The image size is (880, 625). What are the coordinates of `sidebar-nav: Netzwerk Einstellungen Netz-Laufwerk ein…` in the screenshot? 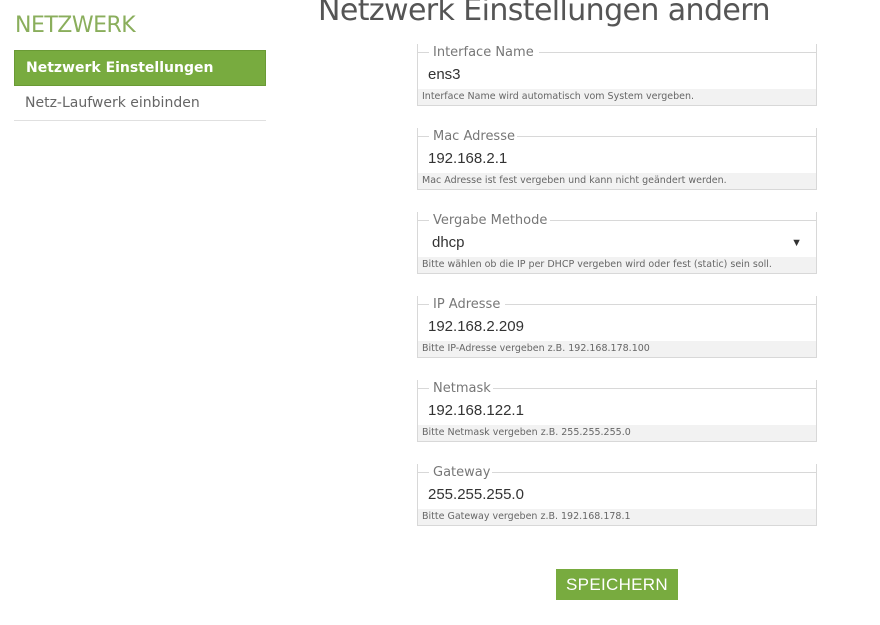 It's located at (140, 85).